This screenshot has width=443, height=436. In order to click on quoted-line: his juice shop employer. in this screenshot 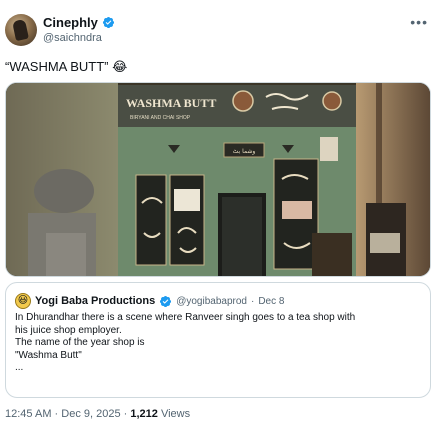, I will do `click(68, 330)`.